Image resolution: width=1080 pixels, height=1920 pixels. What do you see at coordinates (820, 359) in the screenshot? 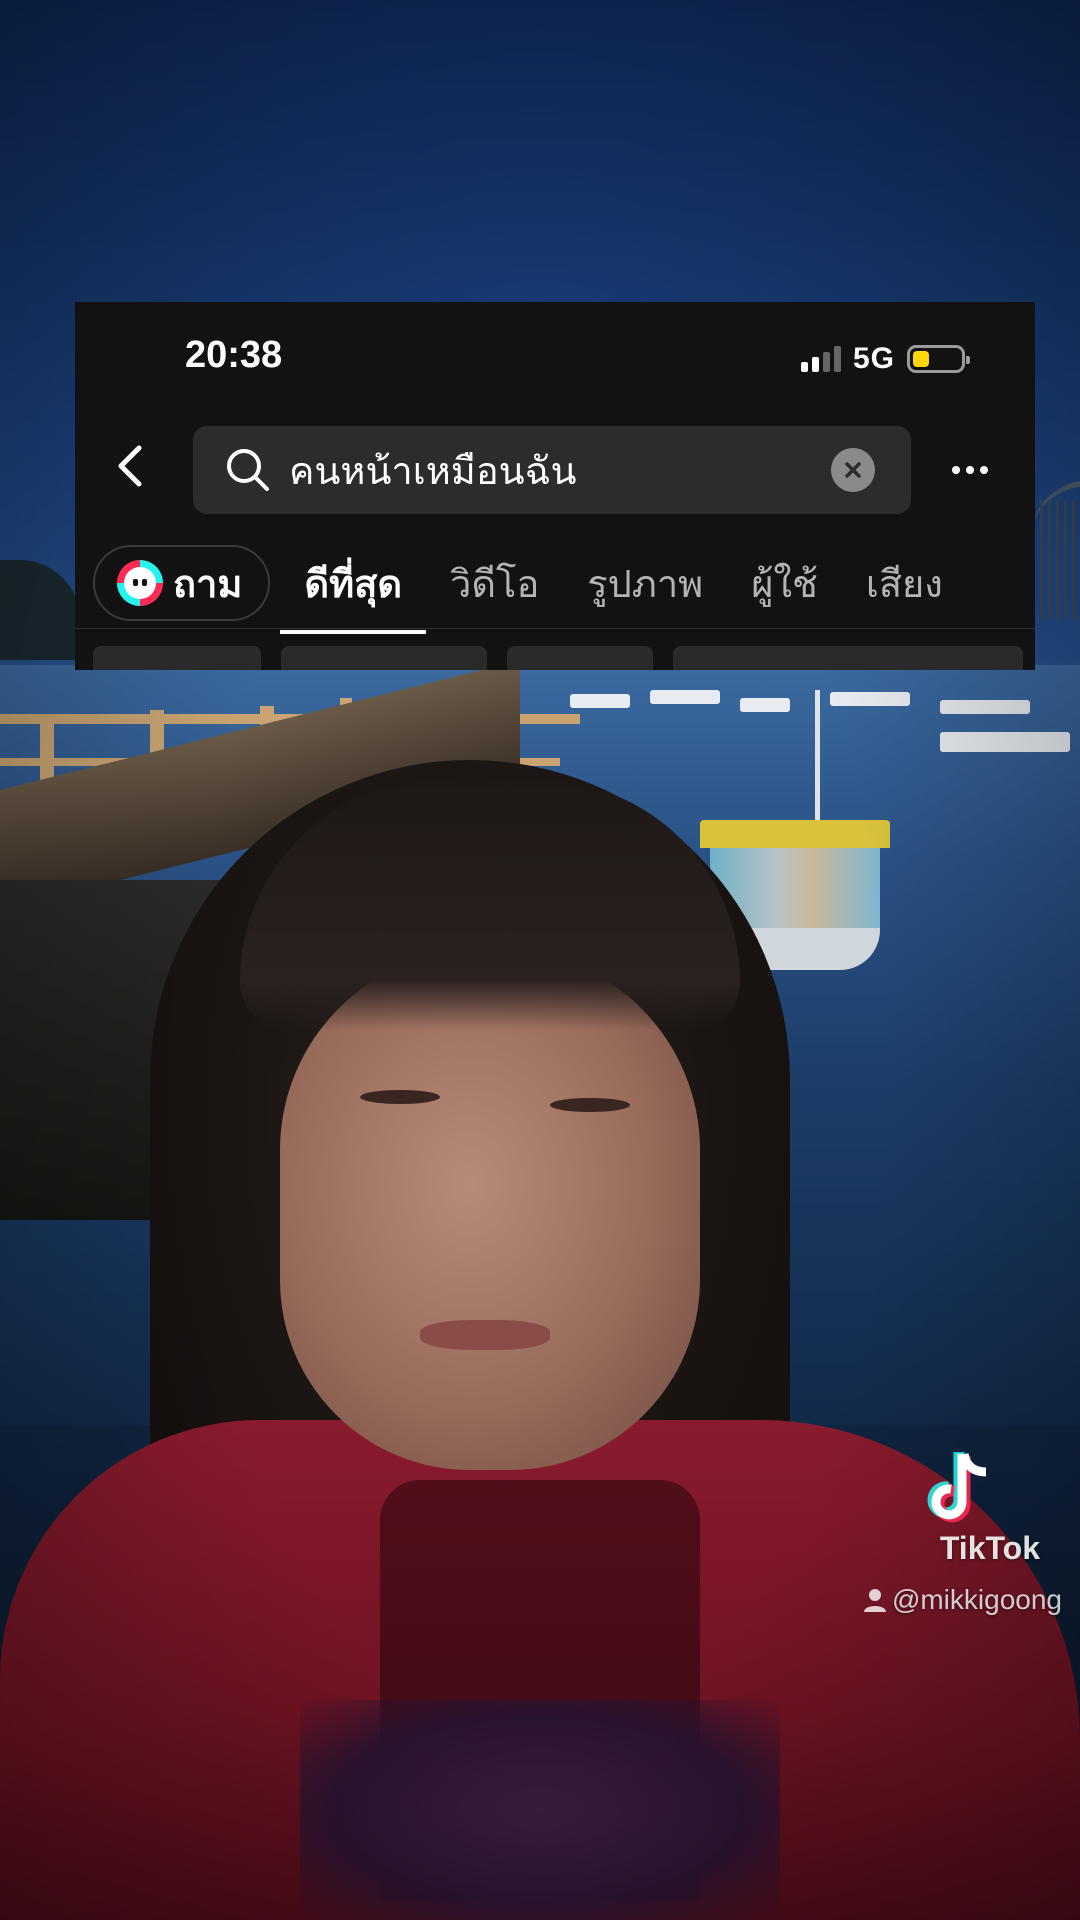
I see `signal-icon` at bounding box center [820, 359].